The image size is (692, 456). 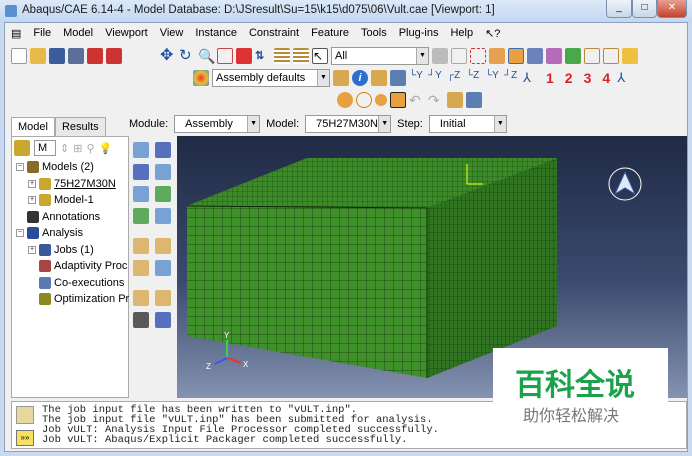 What do you see at coordinates (478, 55) in the screenshot?
I see `drag-select-icon` at bounding box center [478, 55].